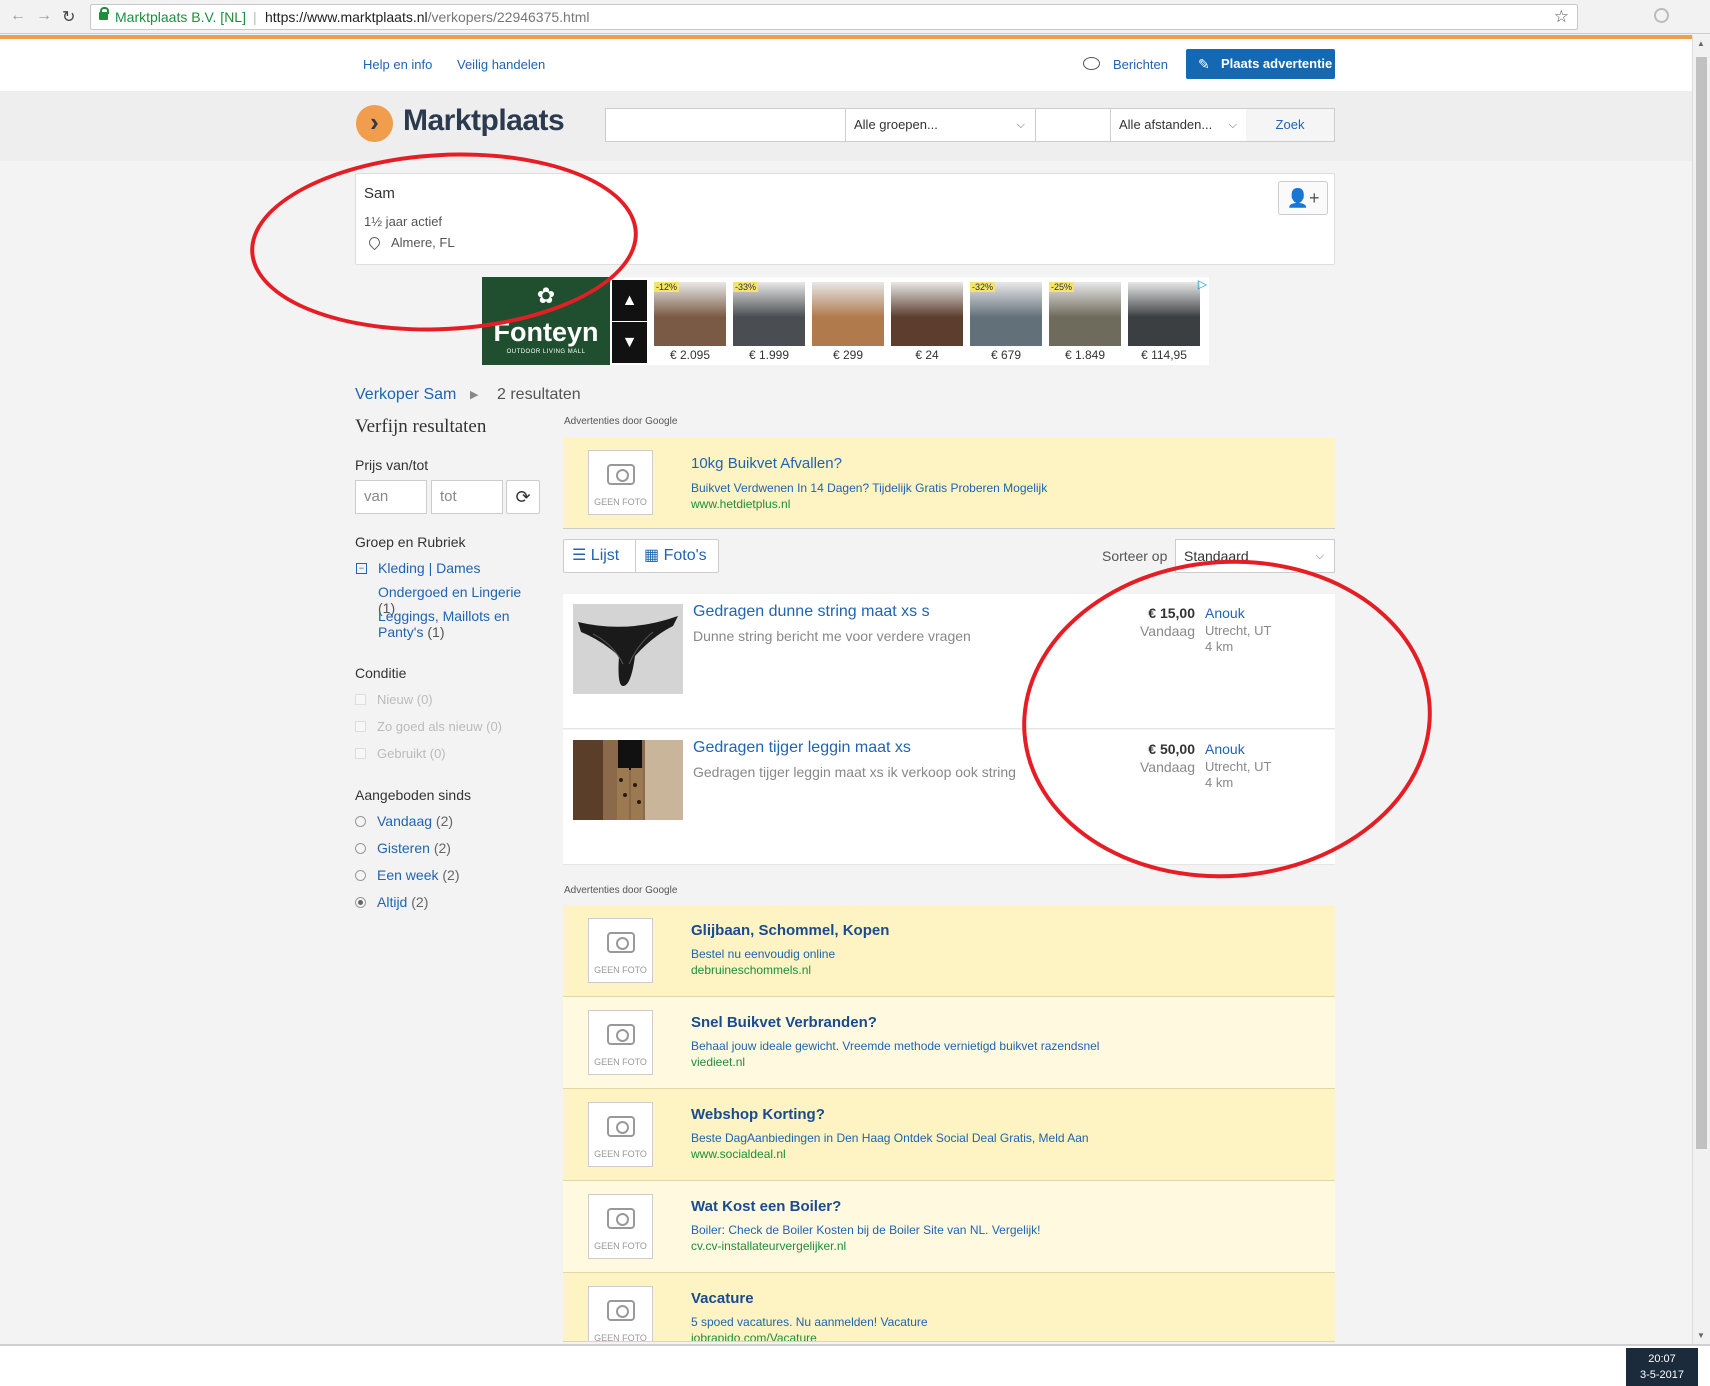  What do you see at coordinates (1006, 321) in the screenshot?
I see `banner-product: -32% € 679` at bounding box center [1006, 321].